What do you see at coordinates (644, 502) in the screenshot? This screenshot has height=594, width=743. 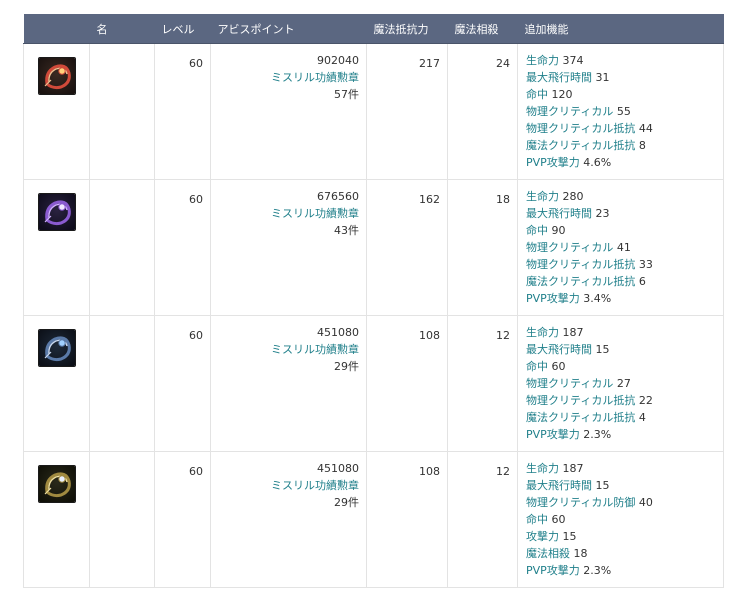 I see `effect-value: 40` at bounding box center [644, 502].